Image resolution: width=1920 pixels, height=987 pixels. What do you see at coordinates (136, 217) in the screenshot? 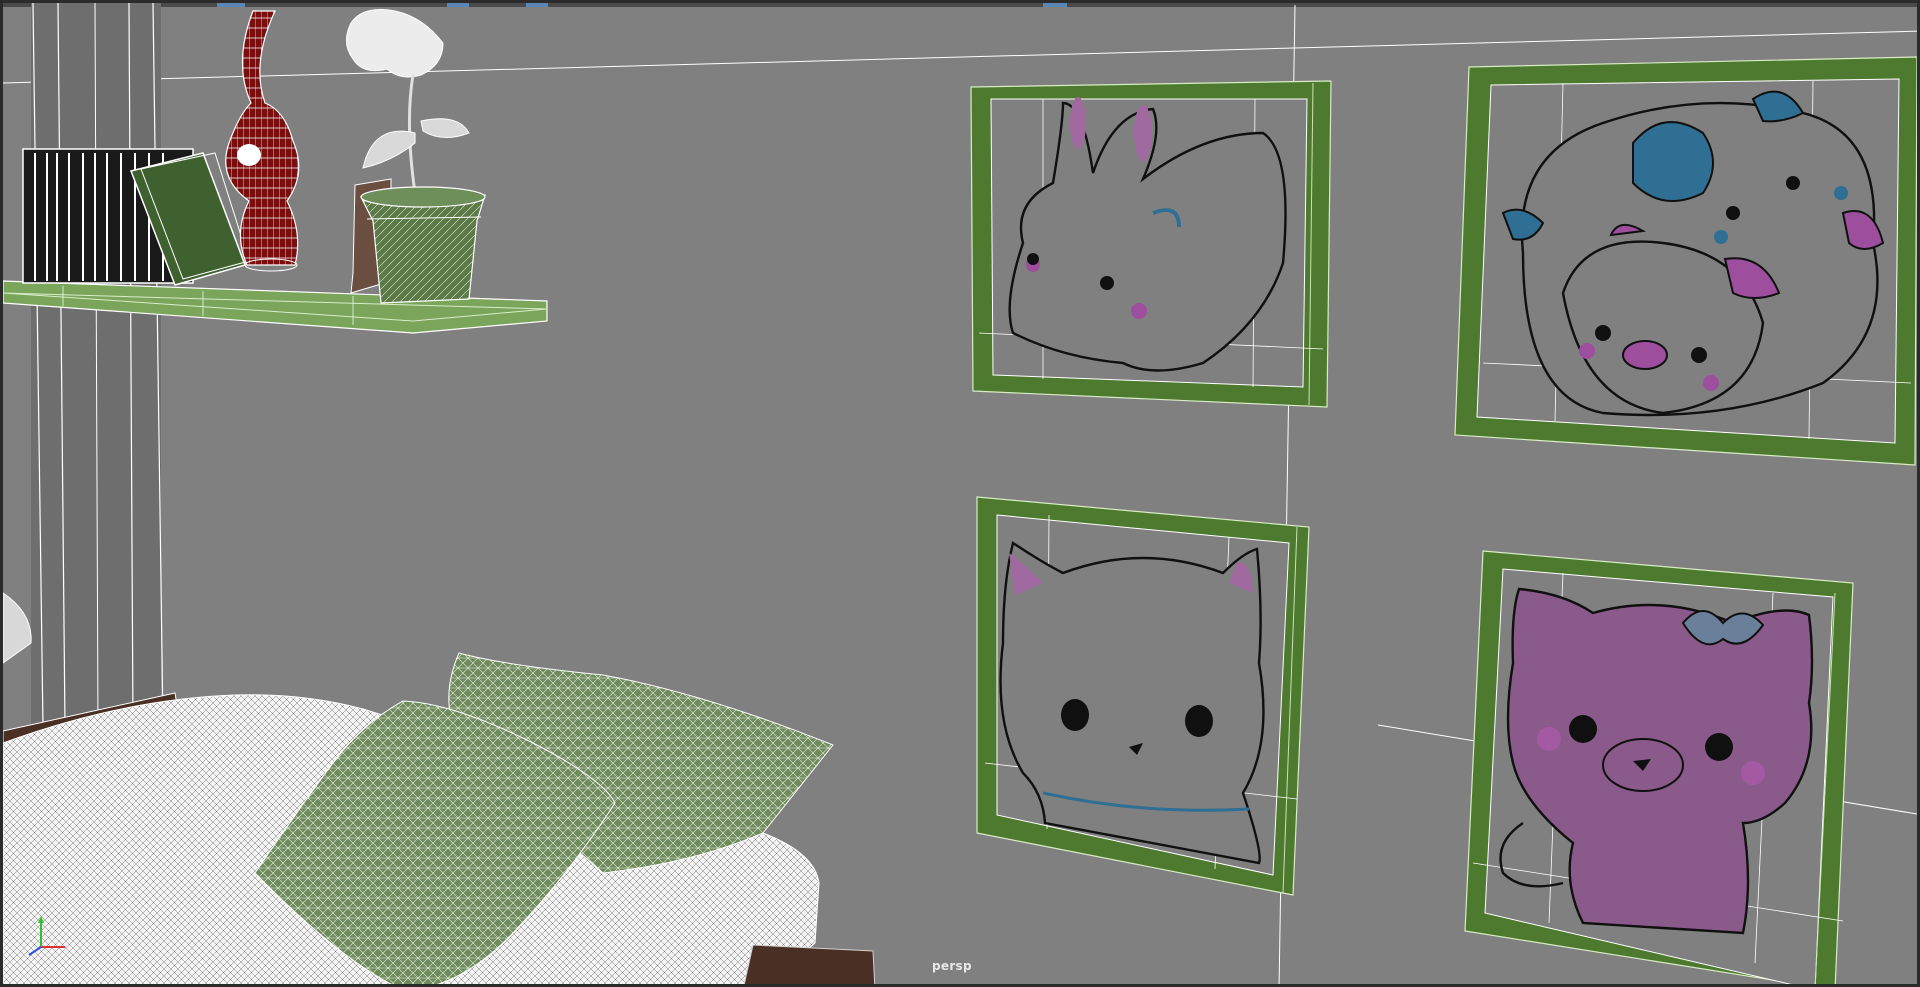
I see `book-stack` at bounding box center [136, 217].